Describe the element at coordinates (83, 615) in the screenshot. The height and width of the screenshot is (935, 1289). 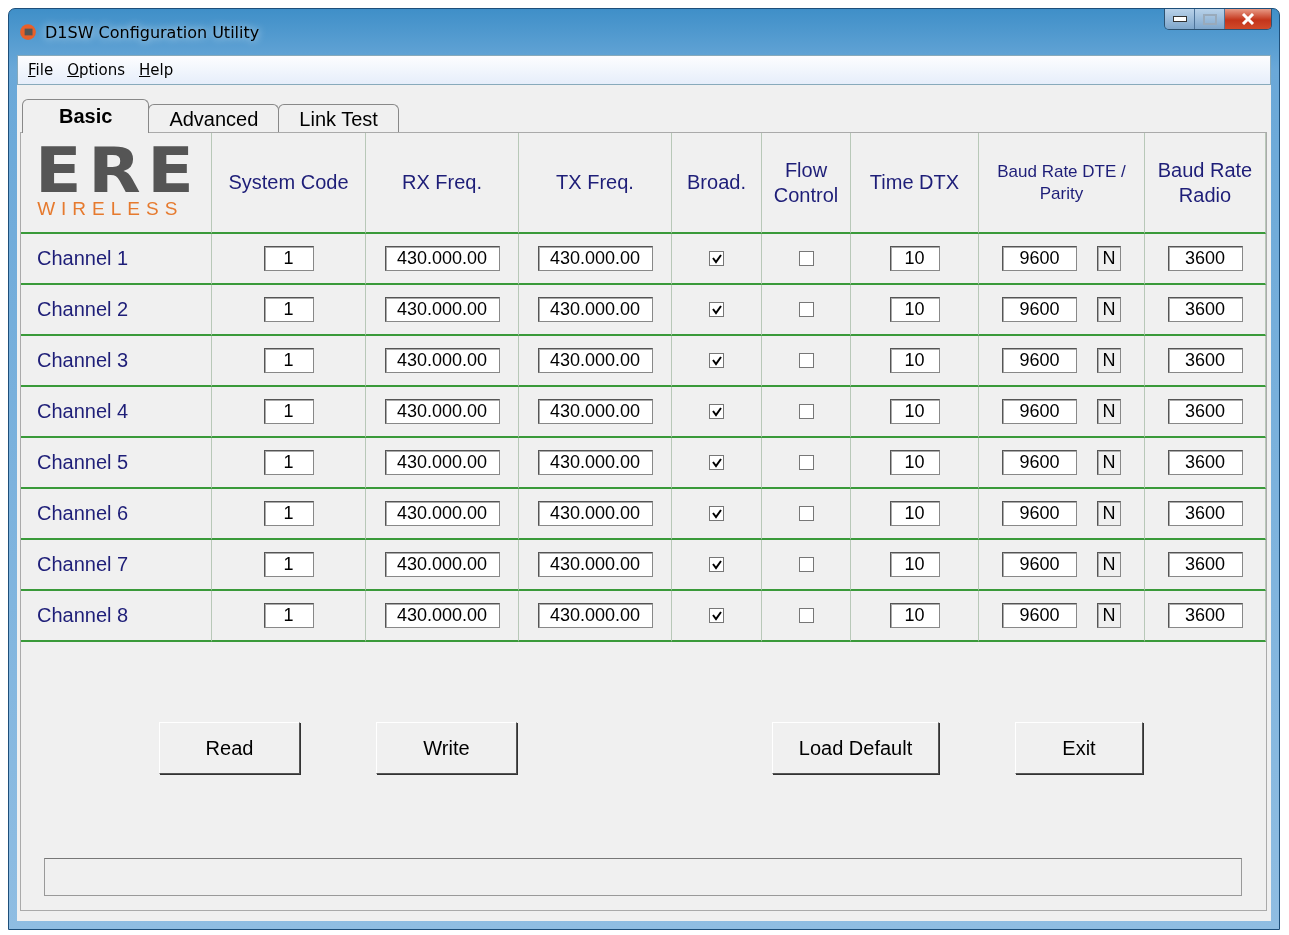
I see `channel-label: Channel 8` at that location.